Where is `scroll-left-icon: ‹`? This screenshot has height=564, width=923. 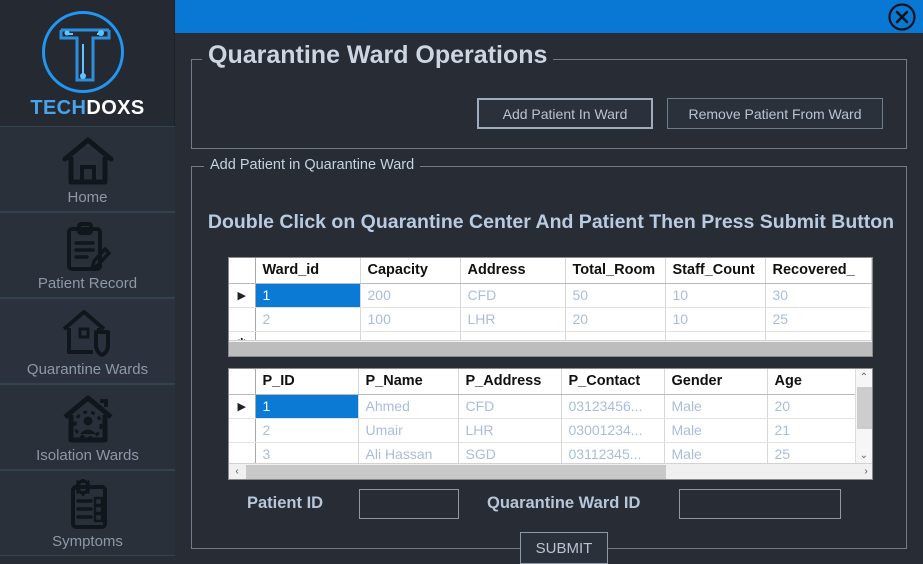 scroll-left-icon: ‹ is located at coordinates (237, 471).